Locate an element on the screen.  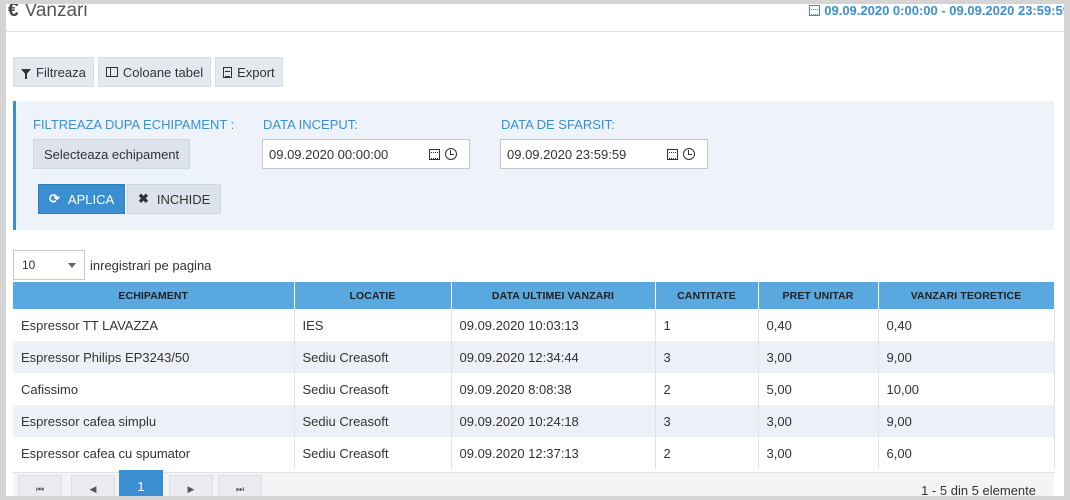
column-header: VANZARI TEORETICE is located at coordinates (966, 295).